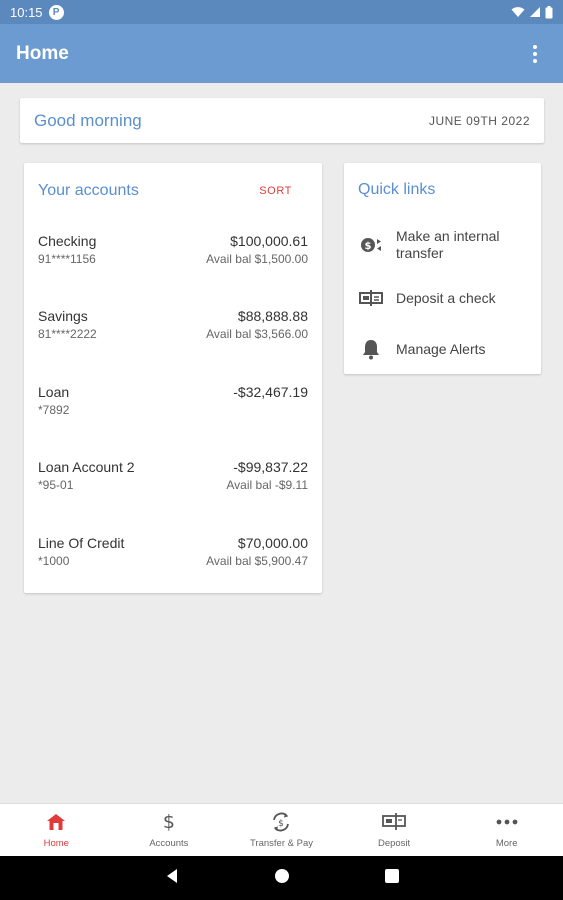 The height and width of the screenshot is (900, 563). Describe the element at coordinates (67, 259) in the screenshot. I see `account-number: 91****1156` at that location.